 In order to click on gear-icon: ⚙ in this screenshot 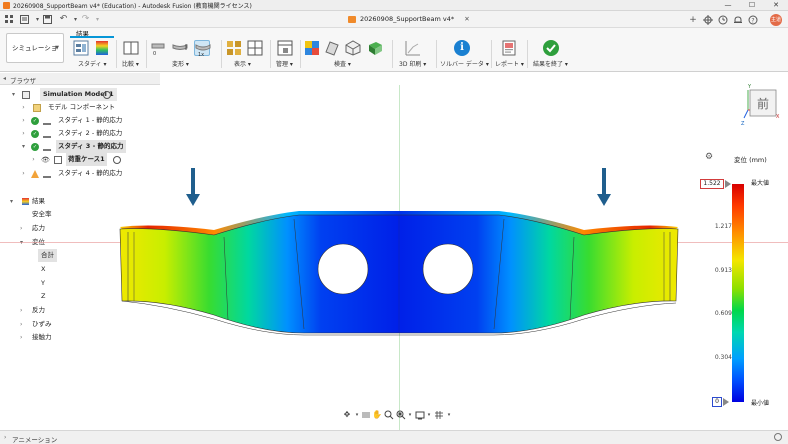, I will do `click(709, 157)`.